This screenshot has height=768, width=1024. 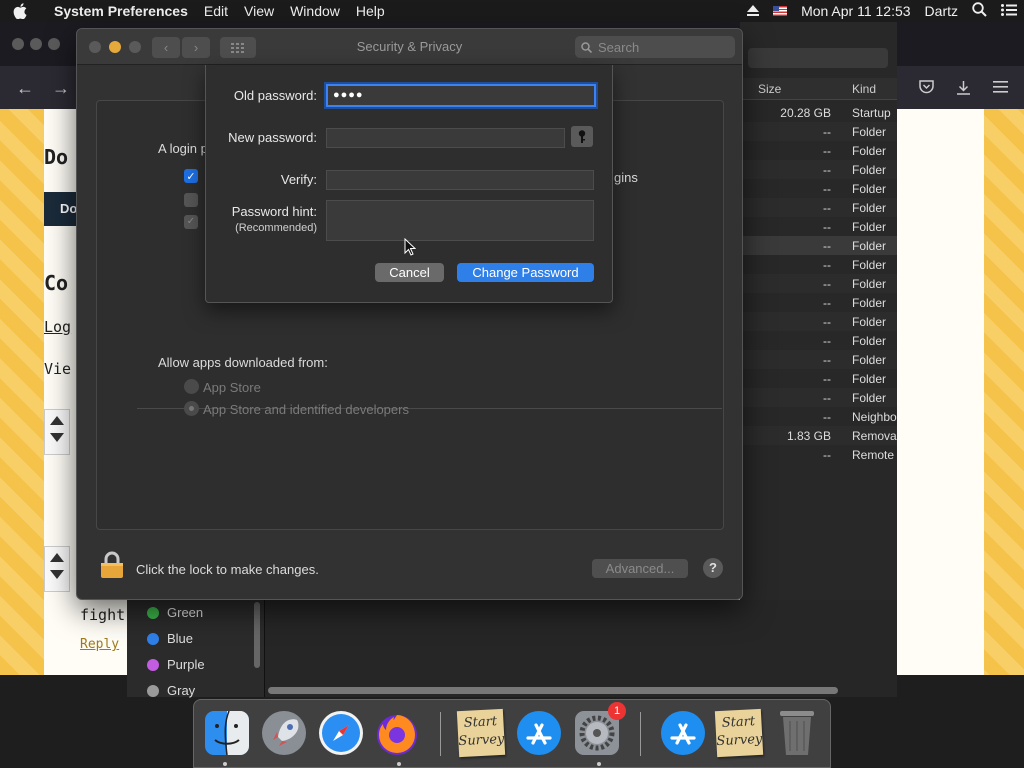 What do you see at coordinates (181, 690) in the screenshot?
I see `tag-label: Gray` at bounding box center [181, 690].